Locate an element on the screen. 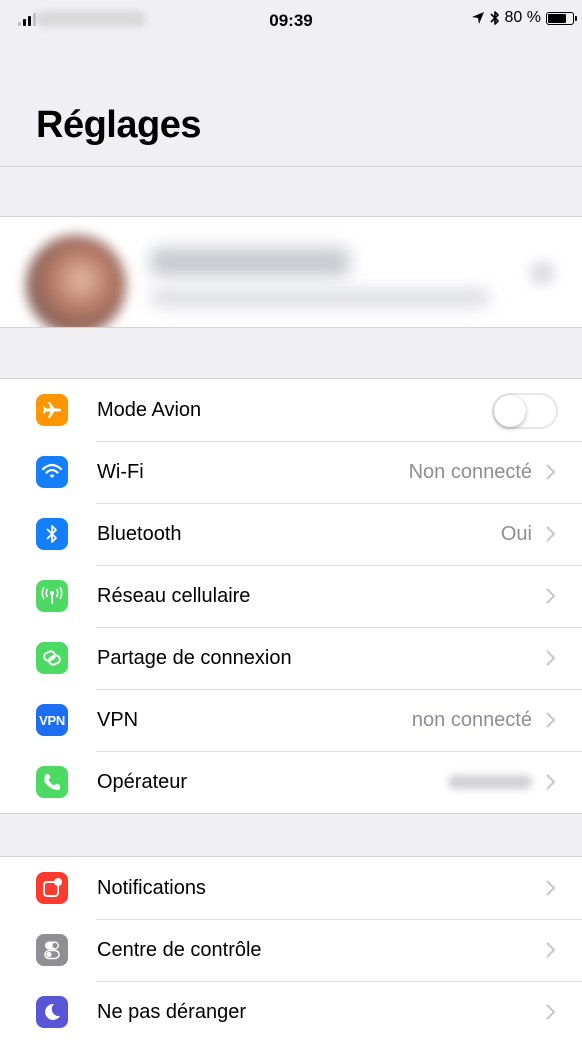  airplane-icon is located at coordinates (52, 410).